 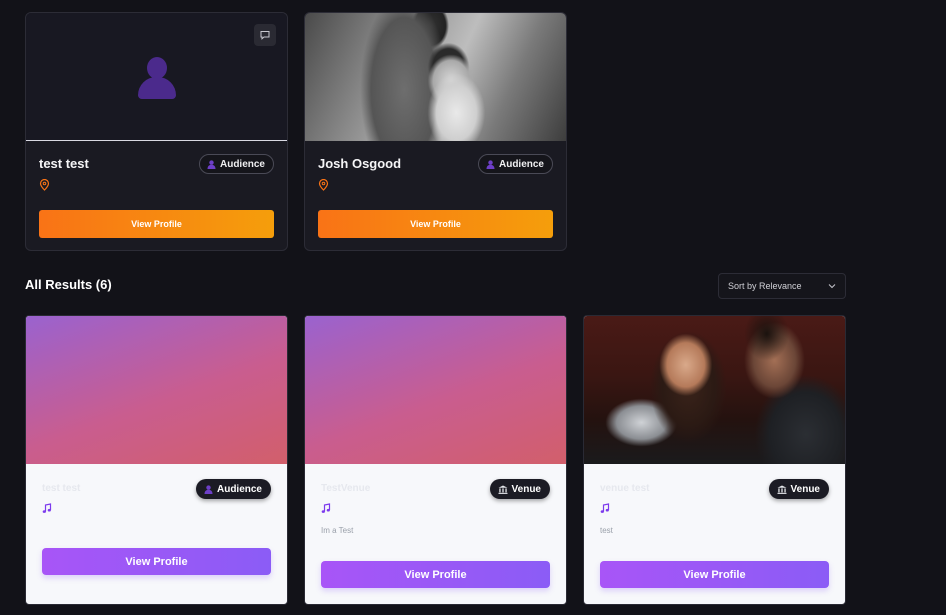 What do you see at coordinates (625, 488) in the screenshot?
I see `result-name: venue test` at bounding box center [625, 488].